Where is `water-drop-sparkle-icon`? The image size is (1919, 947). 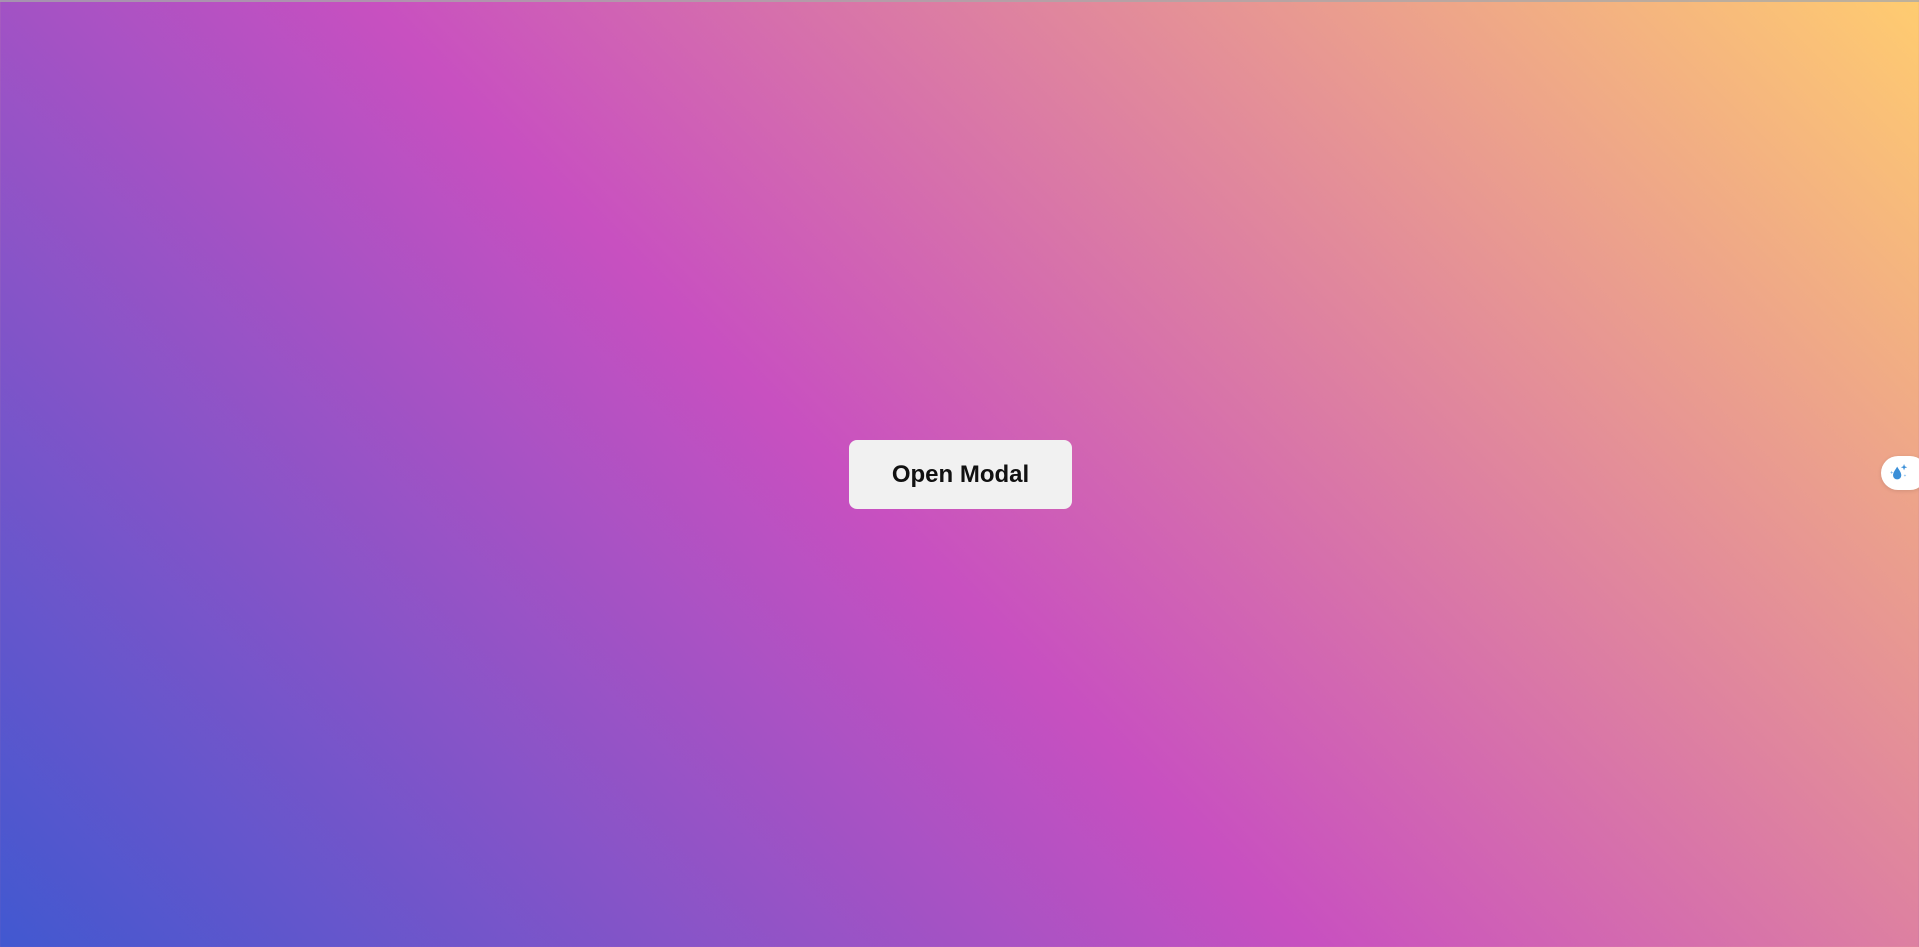 water-drop-sparkle-icon is located at coordinates (1899, 473).